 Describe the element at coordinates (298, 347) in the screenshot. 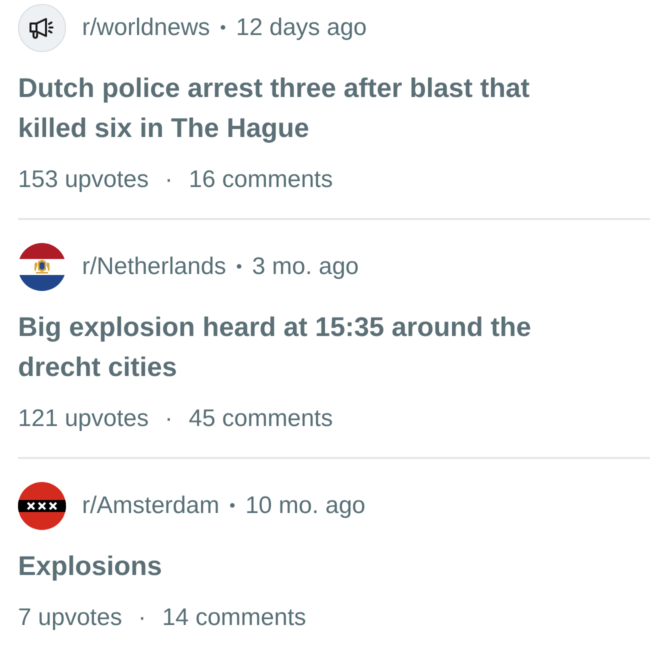

I see `post-title: Big explosion heard at 15:35 around the drecht cities` at that location.